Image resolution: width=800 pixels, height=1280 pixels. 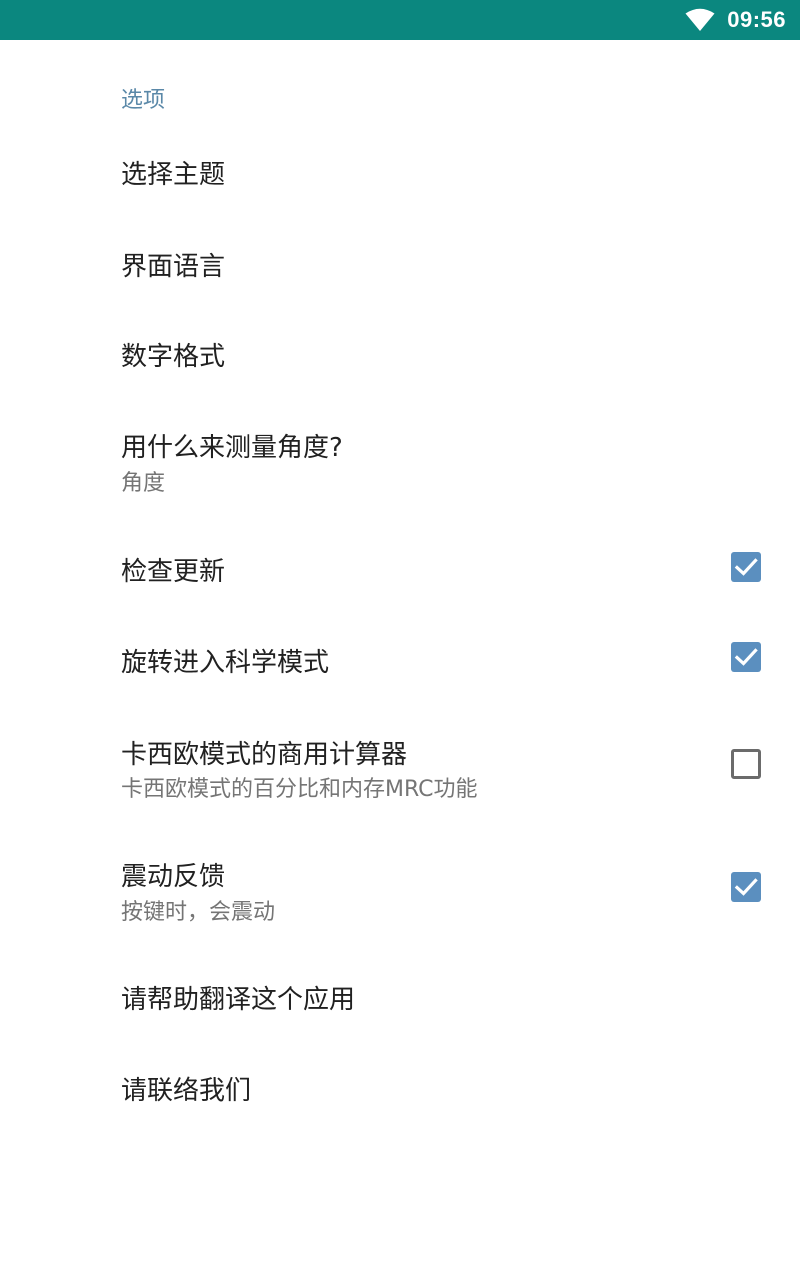 What do you see at coordinates (173, 877) in the screenshot?
I see `pref-vibration-title: 震动反馈` at bounding box center [173, 877].